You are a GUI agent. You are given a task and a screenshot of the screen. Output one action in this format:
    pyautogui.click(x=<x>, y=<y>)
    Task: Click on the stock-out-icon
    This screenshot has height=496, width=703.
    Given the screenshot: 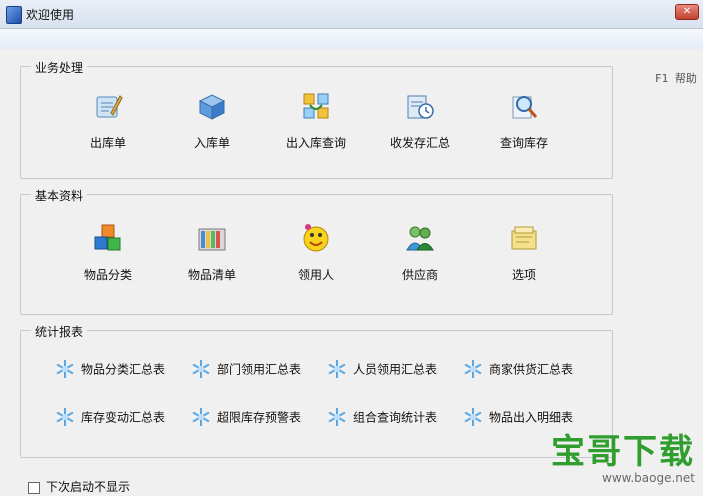 What is the action you would take?
    pyautogui.click(x=109, y=106)
    